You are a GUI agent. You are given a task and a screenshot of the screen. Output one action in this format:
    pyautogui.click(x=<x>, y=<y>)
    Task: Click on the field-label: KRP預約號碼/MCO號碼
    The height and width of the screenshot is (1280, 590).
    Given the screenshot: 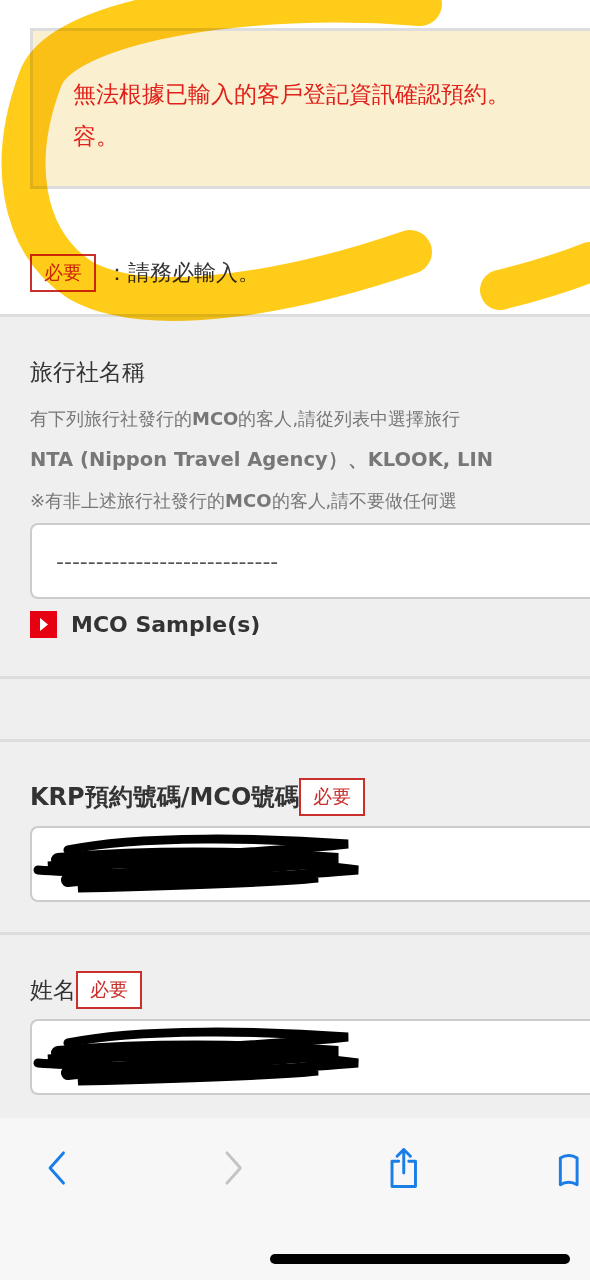 What is the action you would take?
    pyautogui.click(x=165, y=797)
    